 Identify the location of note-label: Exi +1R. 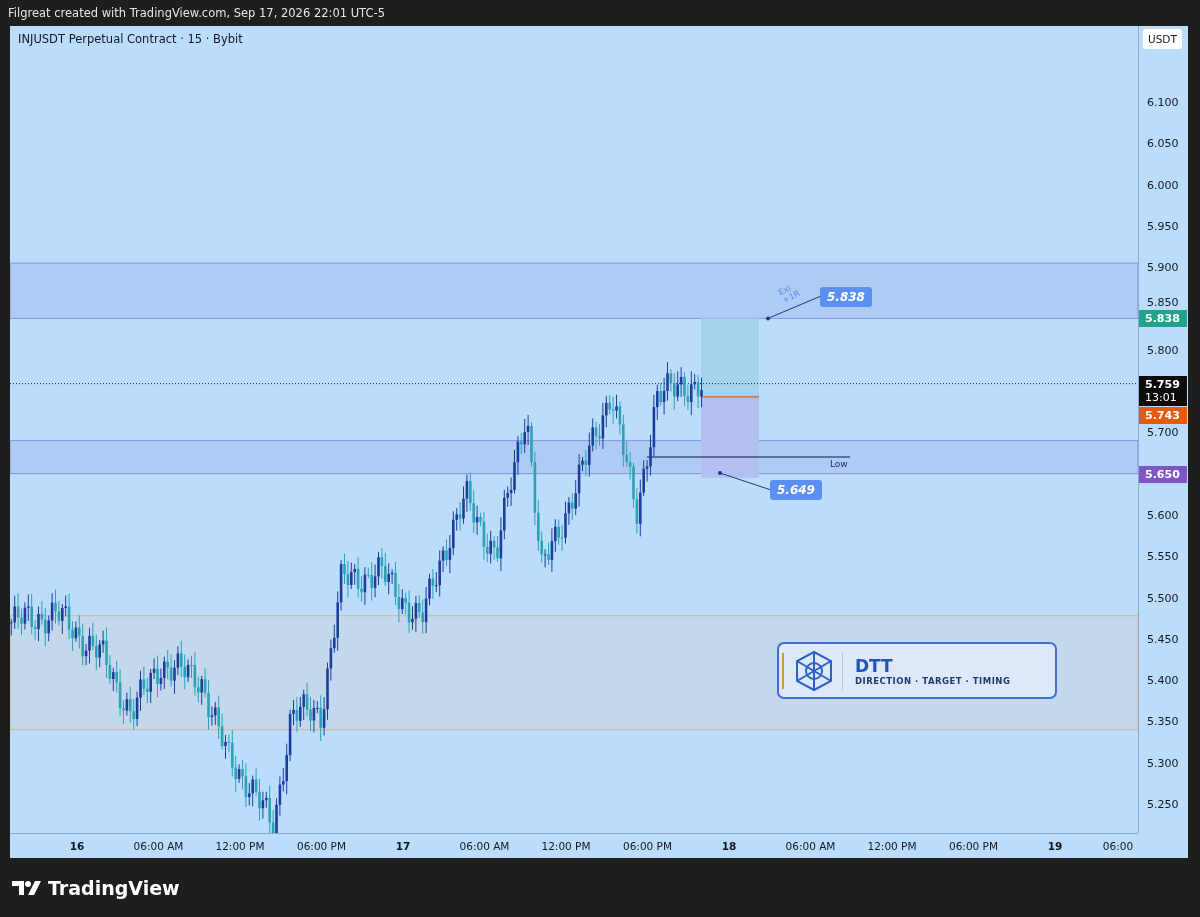
(789, 293).